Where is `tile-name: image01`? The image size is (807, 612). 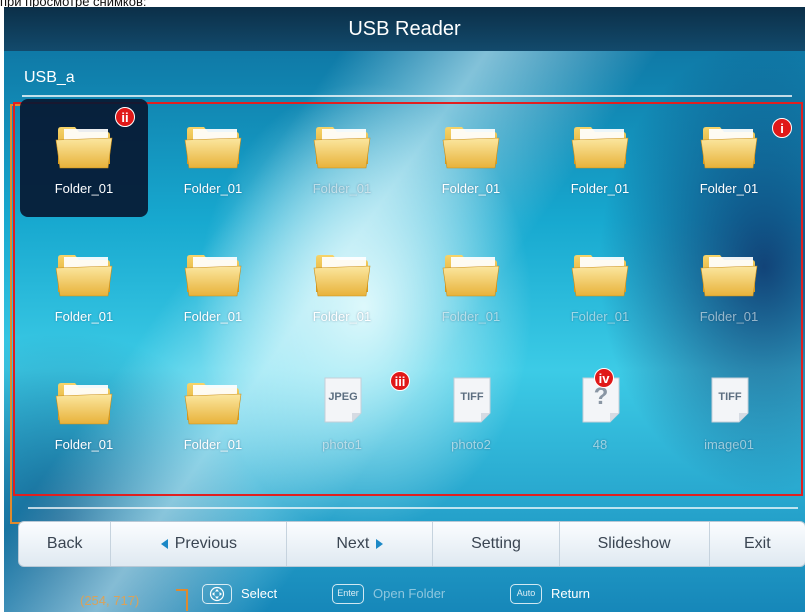
tile-name: image01 is located at coordinates (729, 444).